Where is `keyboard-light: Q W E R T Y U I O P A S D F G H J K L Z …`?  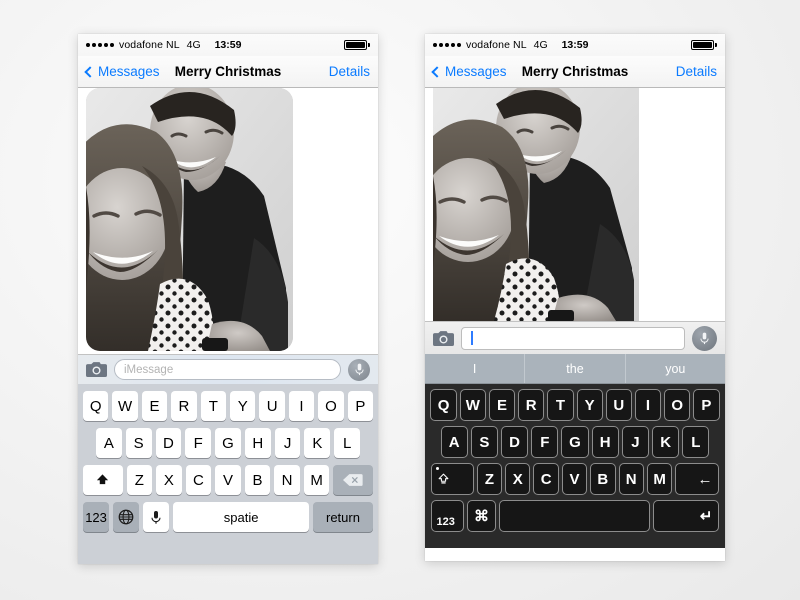
keyboard-light: Q W E R T Y U I O P A S D F G H J K L Z … is located at coordinates (228, 474).